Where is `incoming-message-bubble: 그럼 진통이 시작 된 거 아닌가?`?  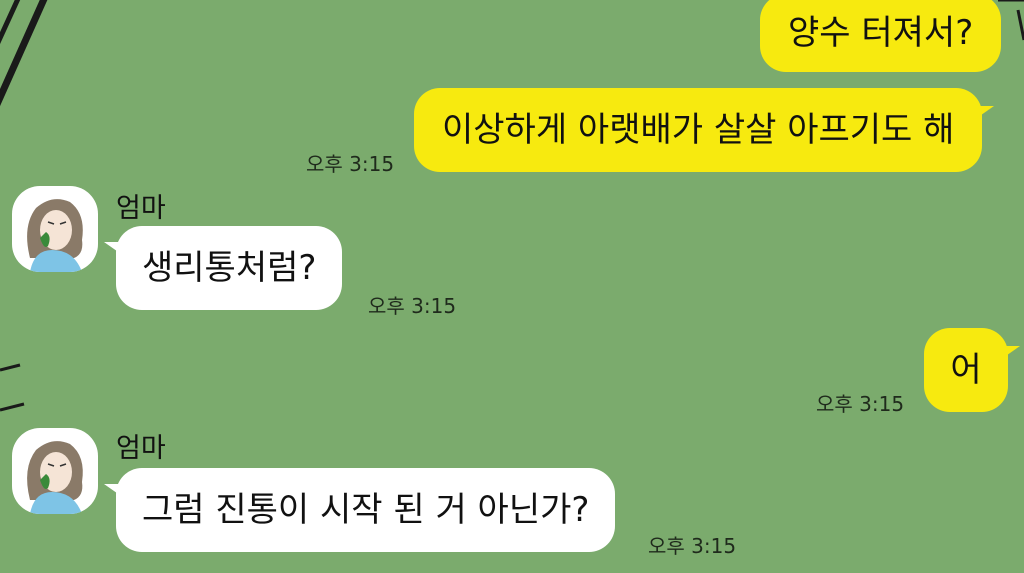
incoming-message-bubble: 그럼 진통이 시작 된 거 아닌가? is located at coordinates (359, 510).